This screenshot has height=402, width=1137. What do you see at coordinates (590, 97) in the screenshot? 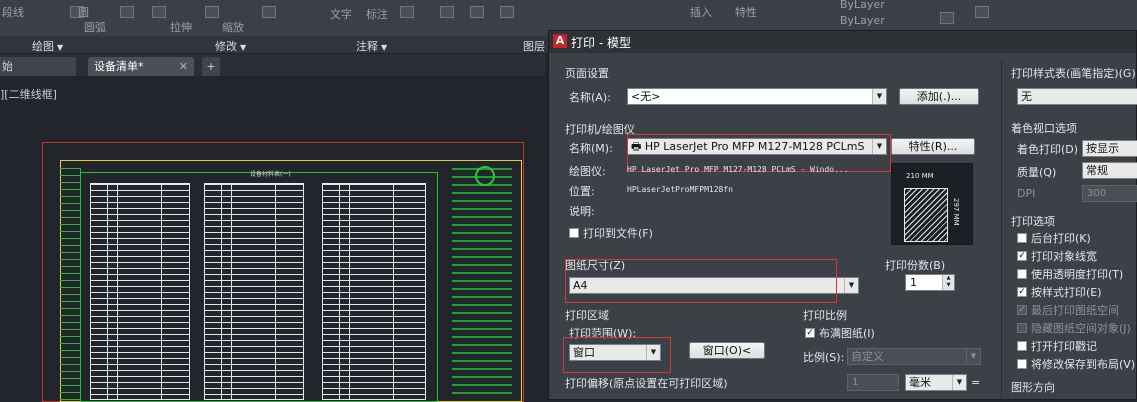
I see `page-setup-name-label: 名称(A):` at bounding box center [590, 97].